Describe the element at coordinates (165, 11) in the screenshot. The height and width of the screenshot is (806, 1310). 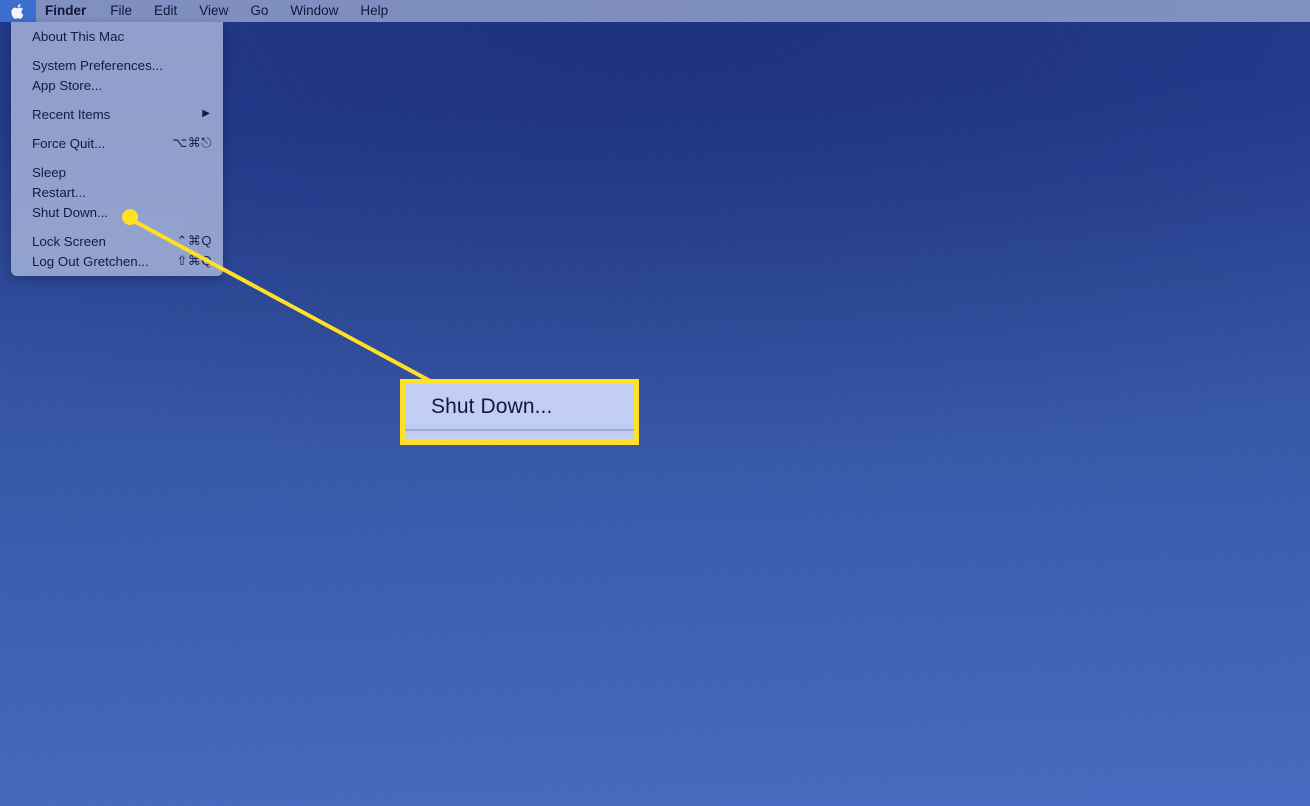
I see `menubar-item-edit: Edit` at that location.